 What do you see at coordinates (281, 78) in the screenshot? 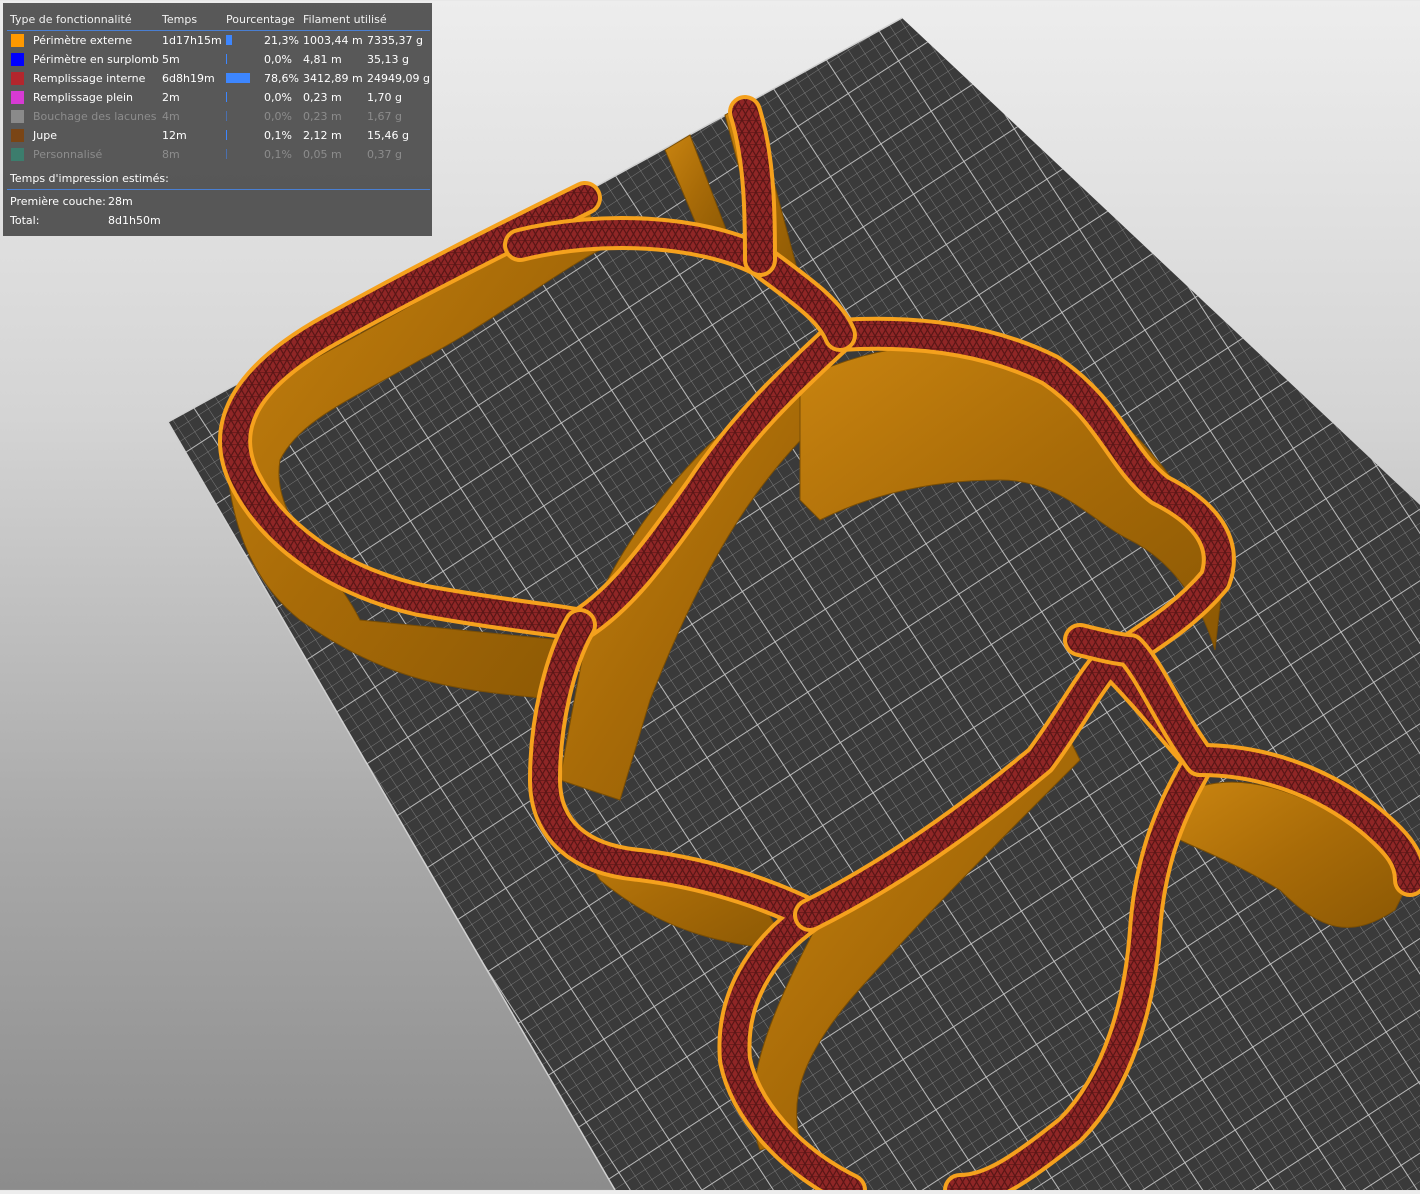
I see `feature-percentage: 78,6%` at bounding box center [281, 78].